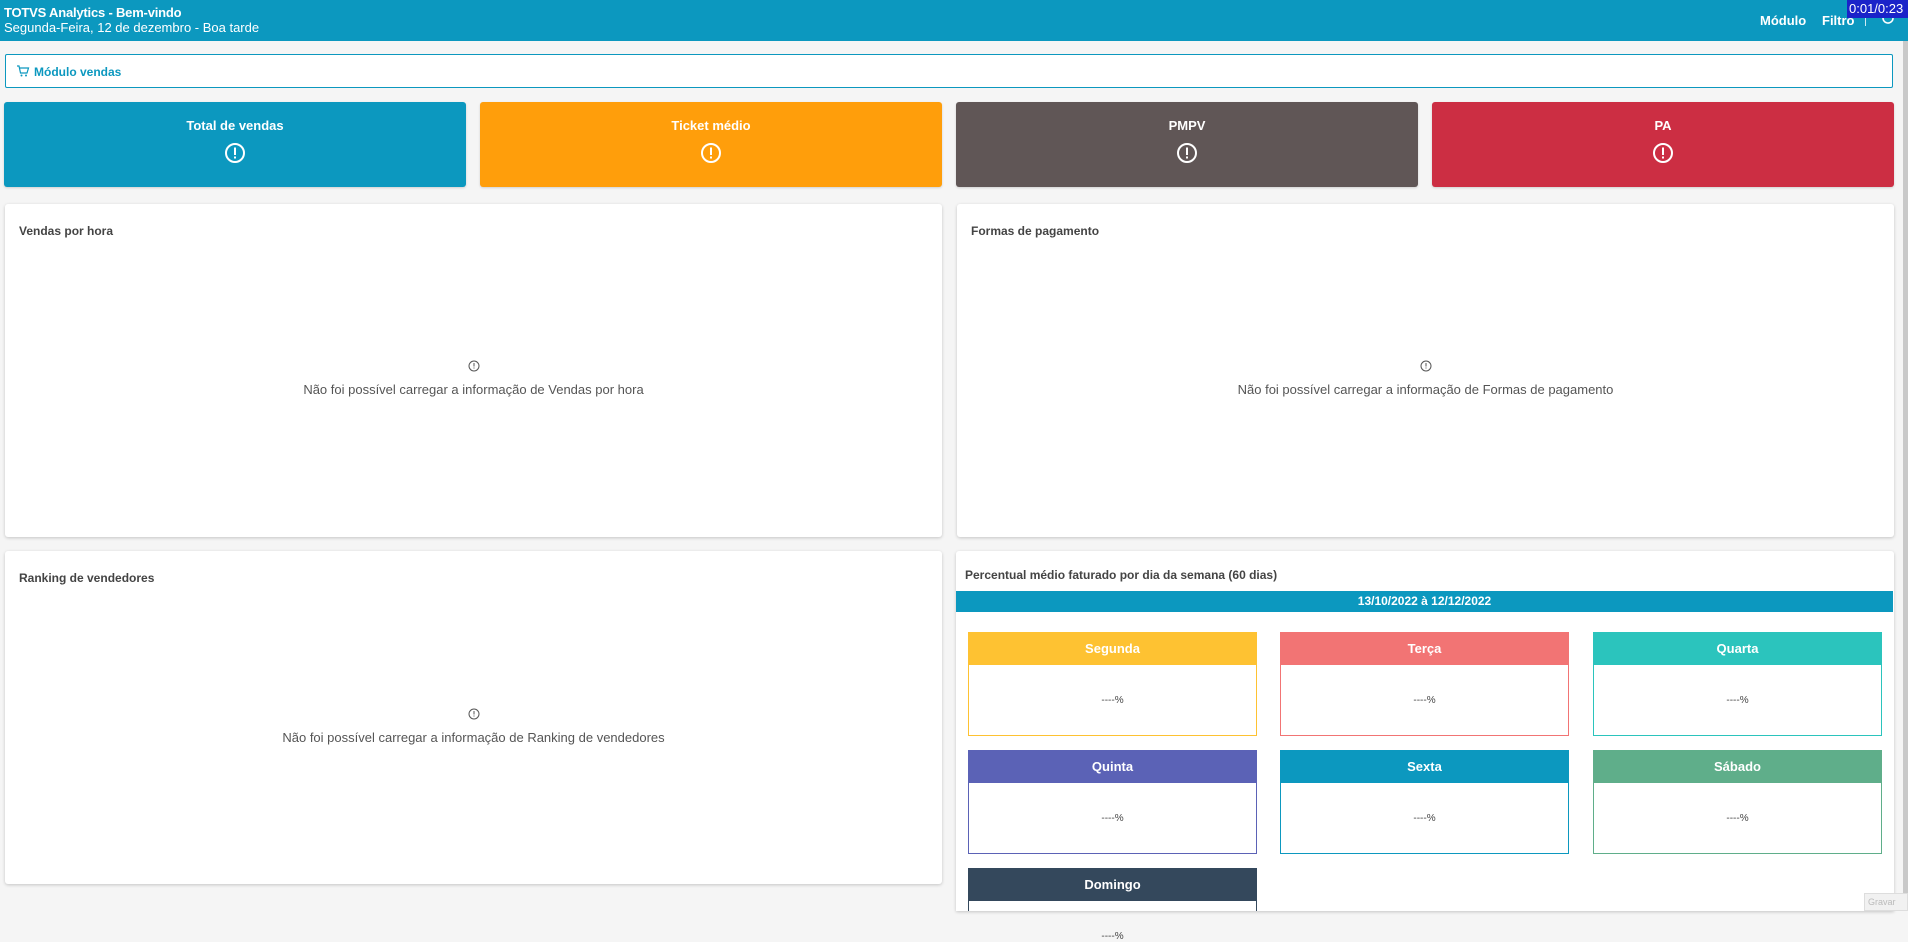  What do you see at coordinates (1424, 601) in the screenshot?
I see `date-range-band: 13/10/2022 à 12/12/2022` at bounding box center [1424, 601].